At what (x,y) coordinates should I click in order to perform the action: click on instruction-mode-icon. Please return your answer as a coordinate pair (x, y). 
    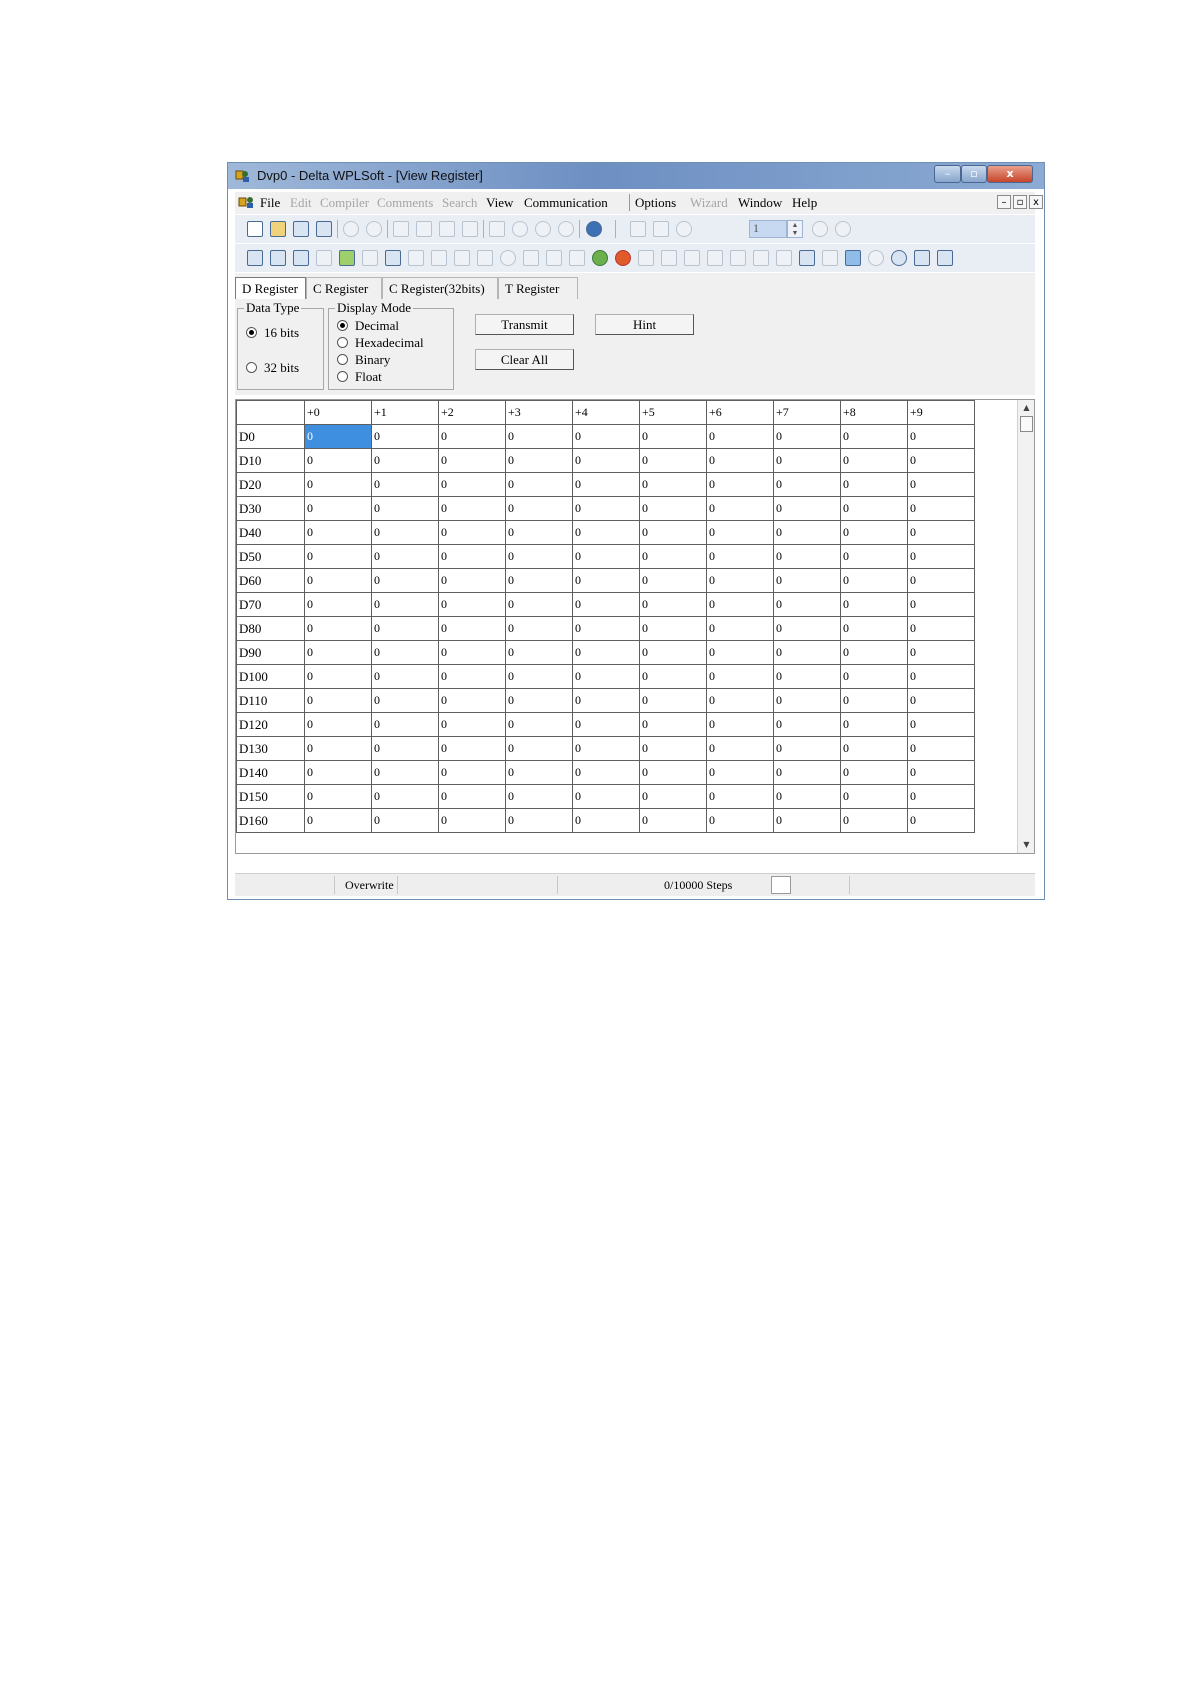
    Looking at the image, I should click on (278, 258).